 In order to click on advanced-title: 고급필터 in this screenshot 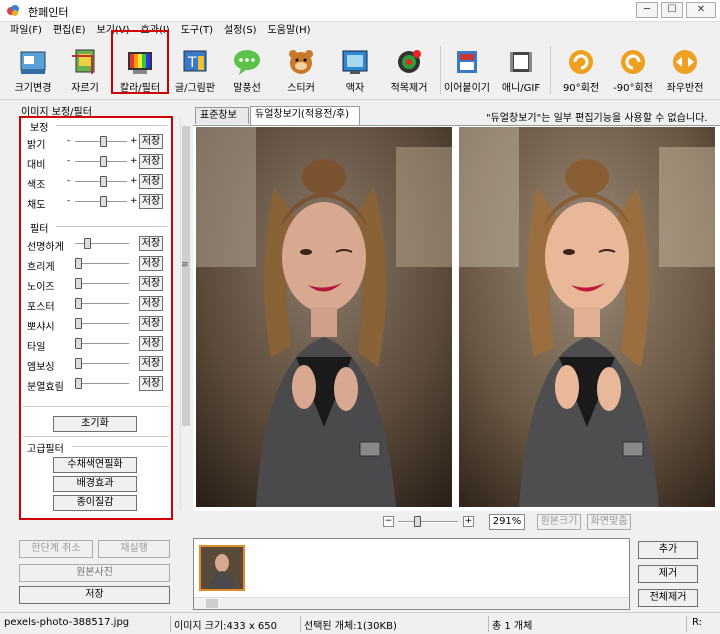, I will do `click(45, 449)`.